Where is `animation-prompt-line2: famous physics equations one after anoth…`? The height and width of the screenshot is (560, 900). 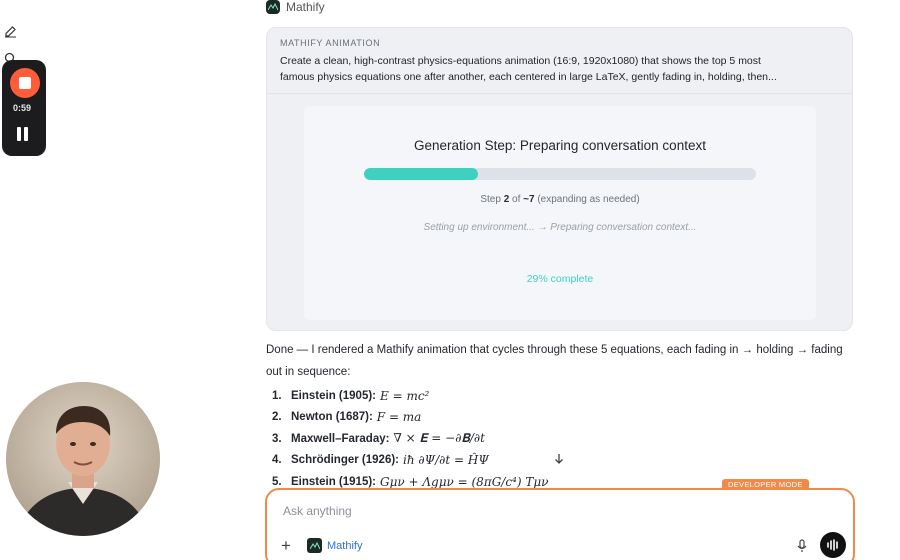
animation-prompt-line2: famous physics equations one after anoth… is located at coordinates (528, 77).